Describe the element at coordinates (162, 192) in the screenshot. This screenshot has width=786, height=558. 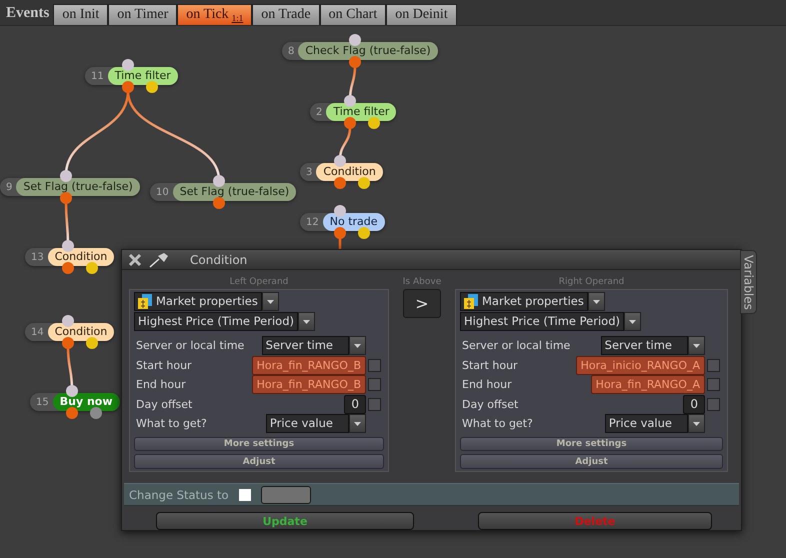
I see `node-number: 10` at that location.